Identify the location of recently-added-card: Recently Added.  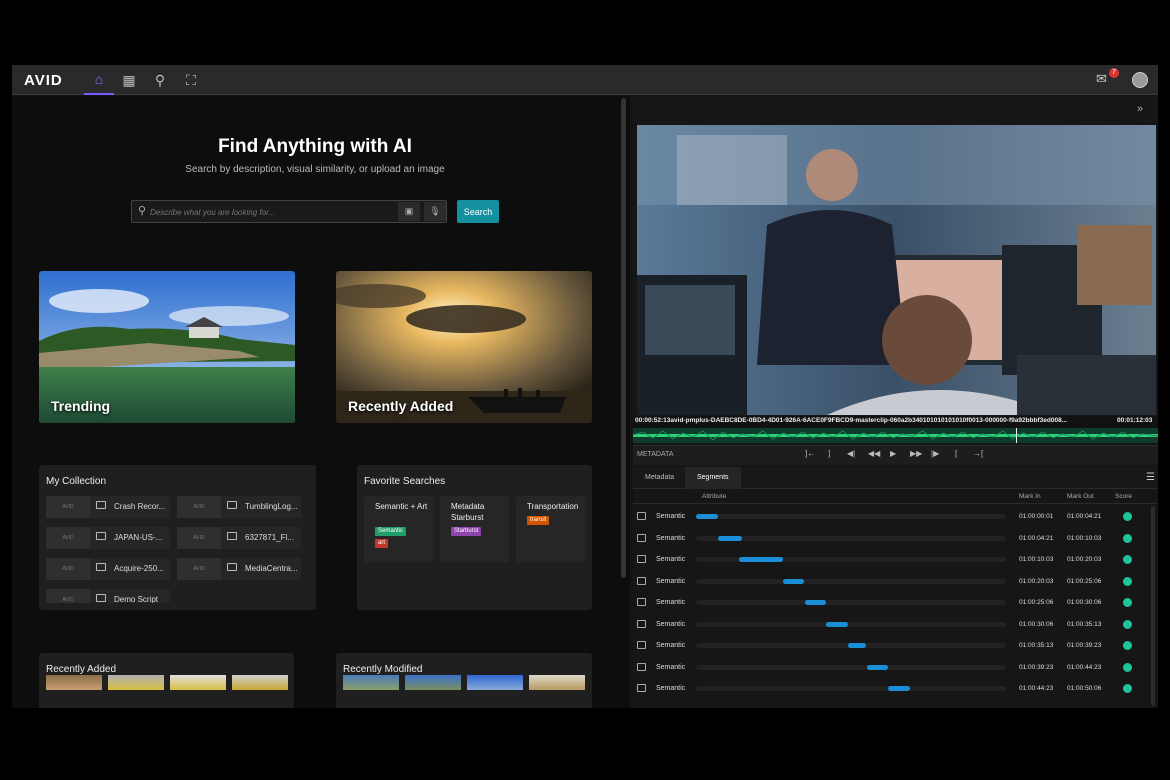
(166, 680).